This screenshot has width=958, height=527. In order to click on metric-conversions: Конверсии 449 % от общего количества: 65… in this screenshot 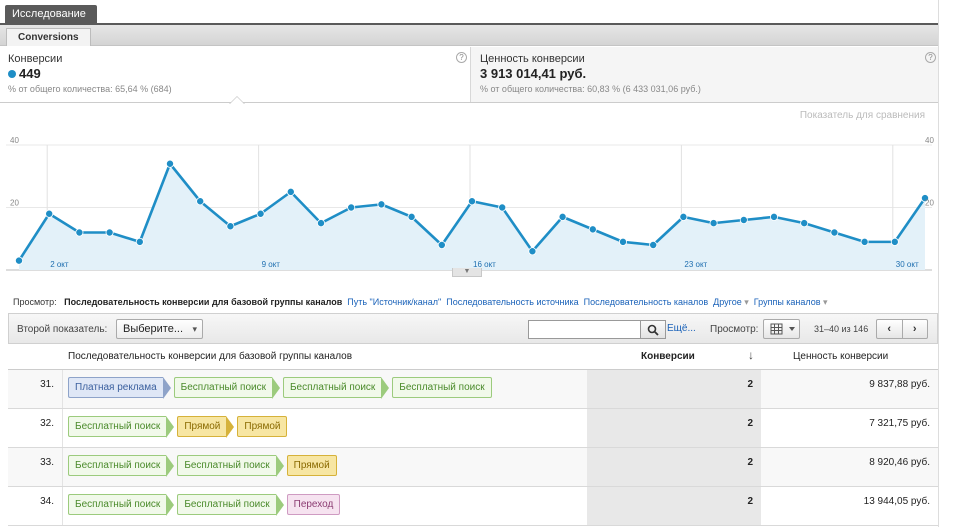, I will do `click(235, 74)`.